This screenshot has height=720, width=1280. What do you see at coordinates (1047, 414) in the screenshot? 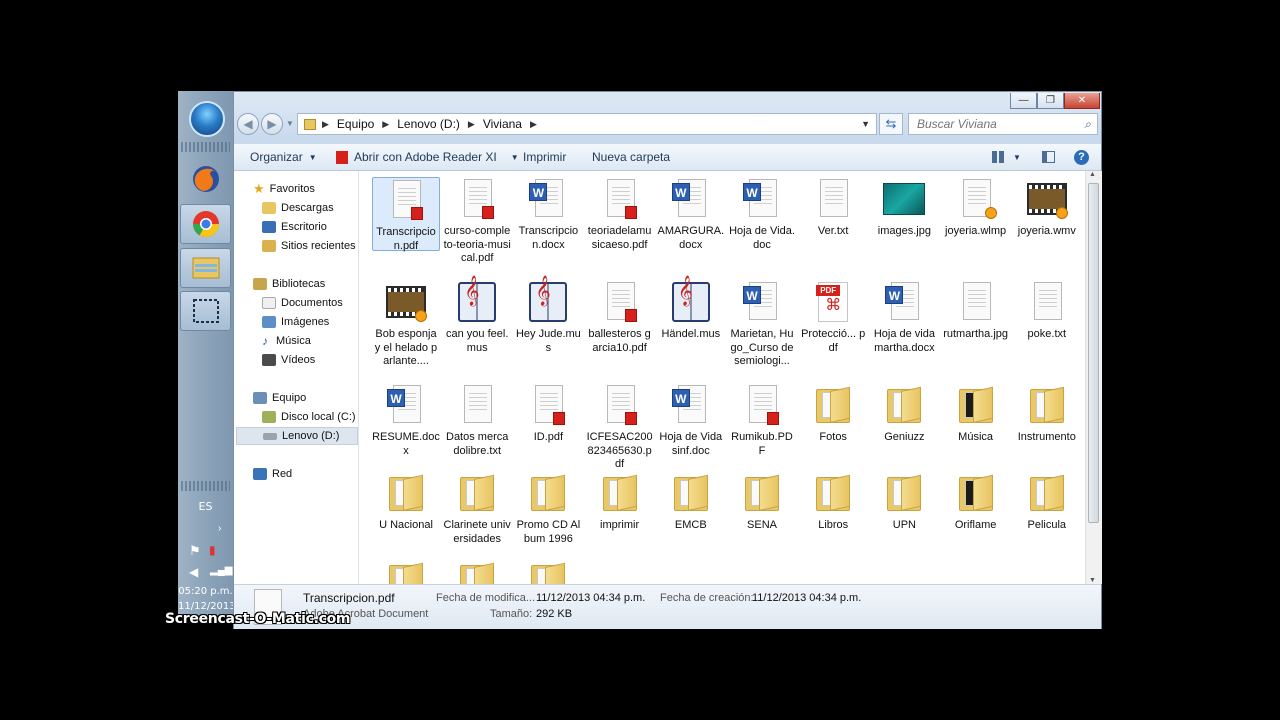
I see `folder-item: Instrumento` at bounding box center [1047, 414].